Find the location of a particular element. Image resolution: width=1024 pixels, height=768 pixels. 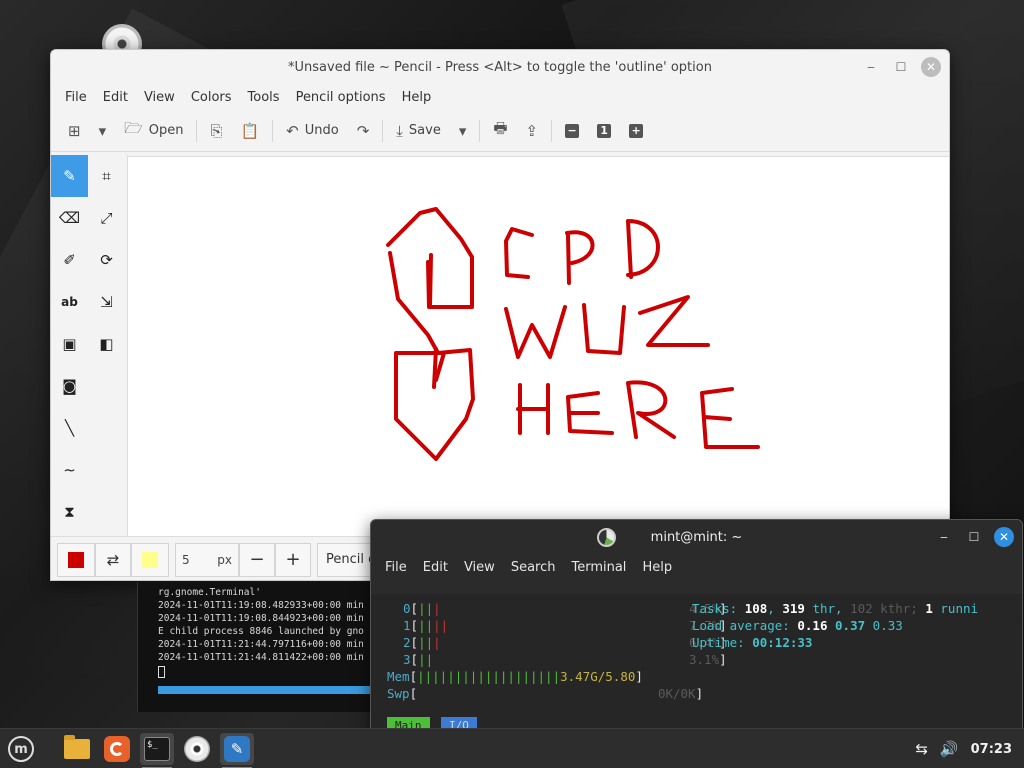

open-label: Open is located at coordinates (166, 130).